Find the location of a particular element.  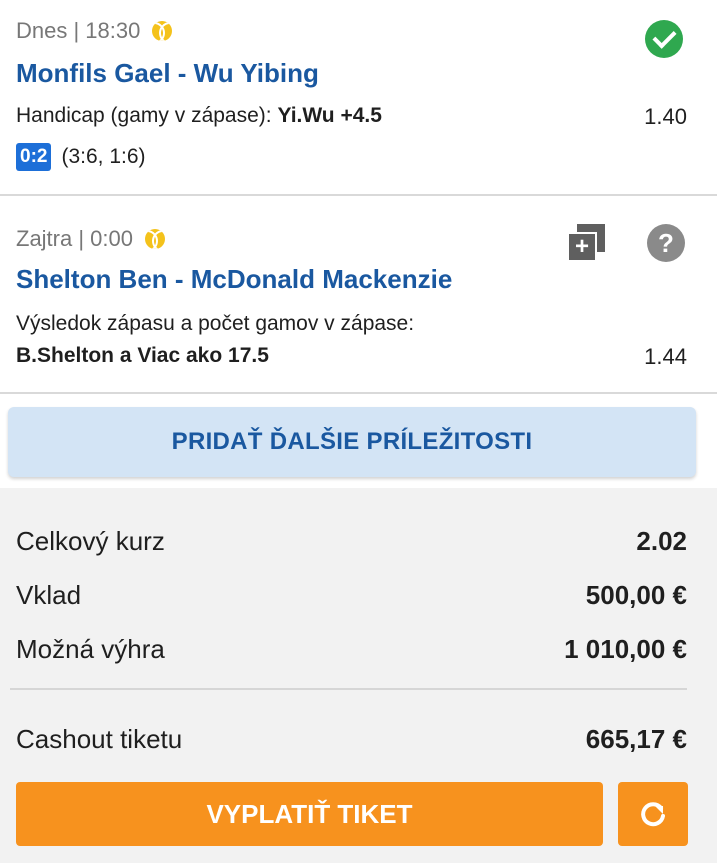

payout-ticket-button: VYPLATIŤ TIKET is located at coordinates (309, 814).